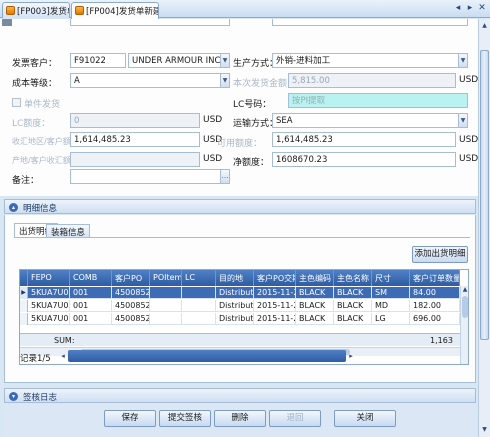 The image size is (490, 437). I want to click on save-button: 保存, so click(130, 418).